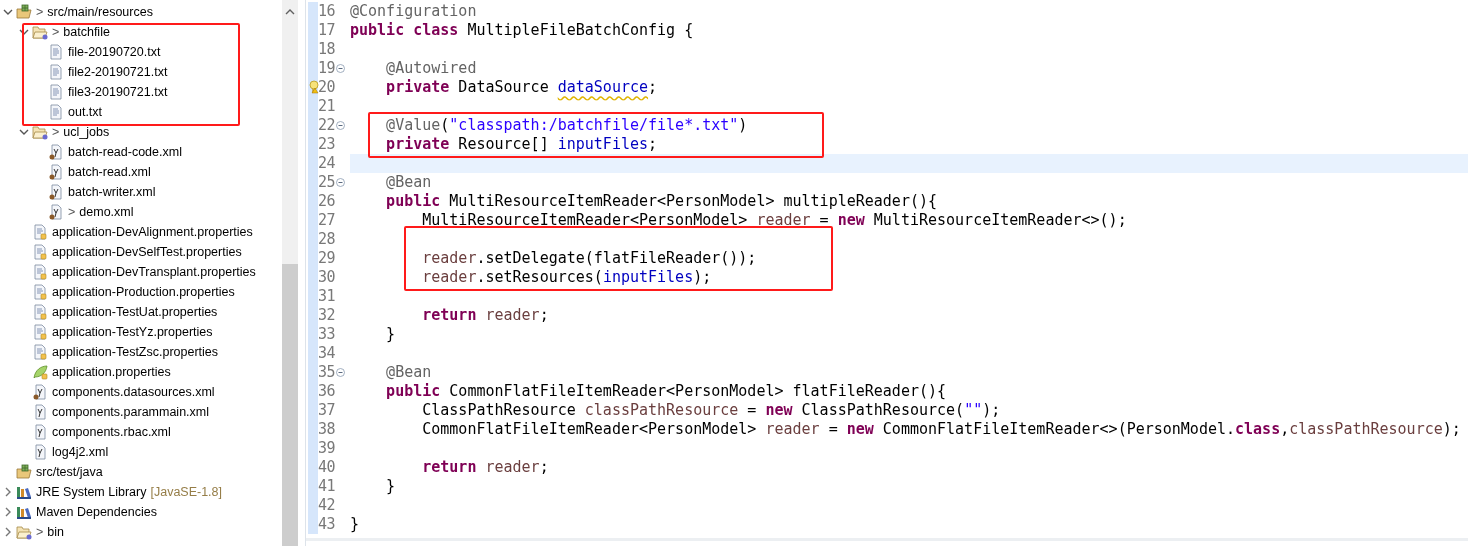  I want to click on tree-item: > batchfile, so click(141, 32).